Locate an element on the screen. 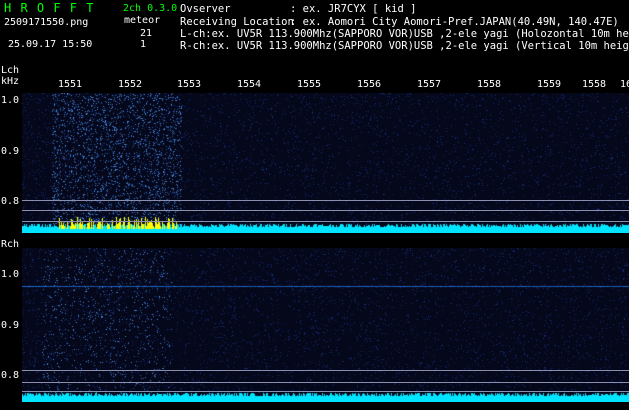 Image resolution: width=629 pixels, height=410 pixels. time-tick: 1555 is located at coordinates (309, 84).